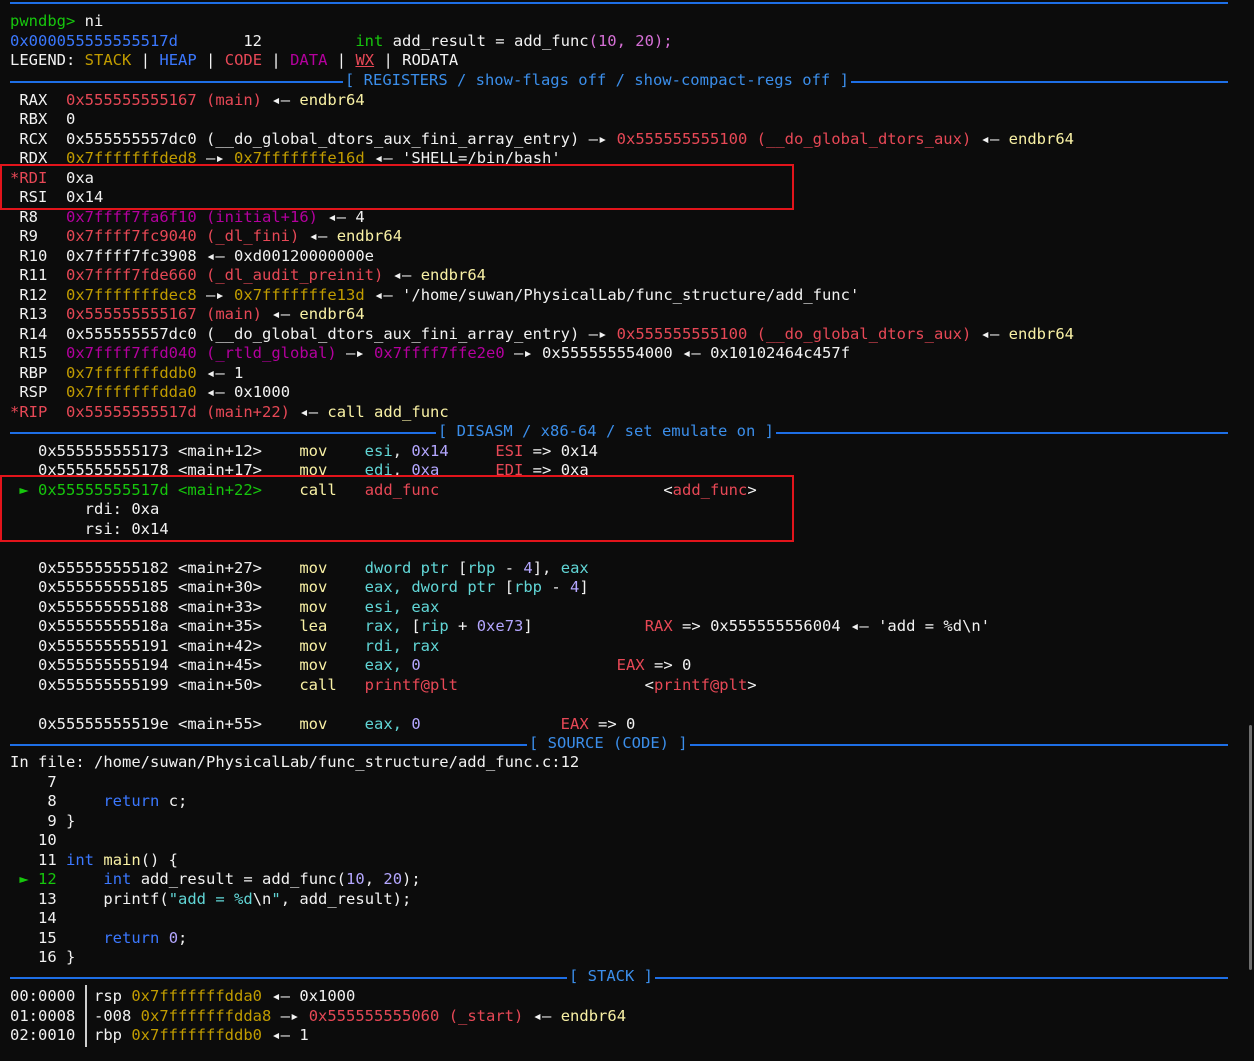  What do you see at coordinates (383, 645) in the screenshot?
I see `operand: rdi,` at bounding box center [383, 645].